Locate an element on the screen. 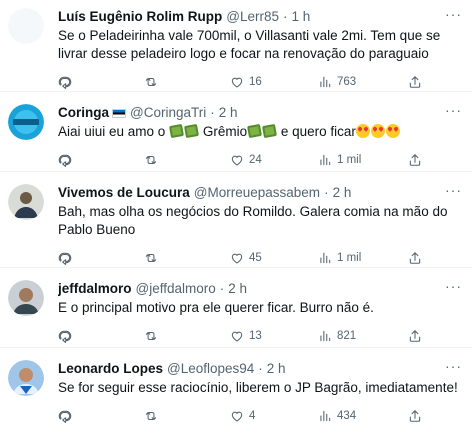 The width and height of the screenshot is (472, 436). timestamp: 1 h is located at coordinates (300, 17).